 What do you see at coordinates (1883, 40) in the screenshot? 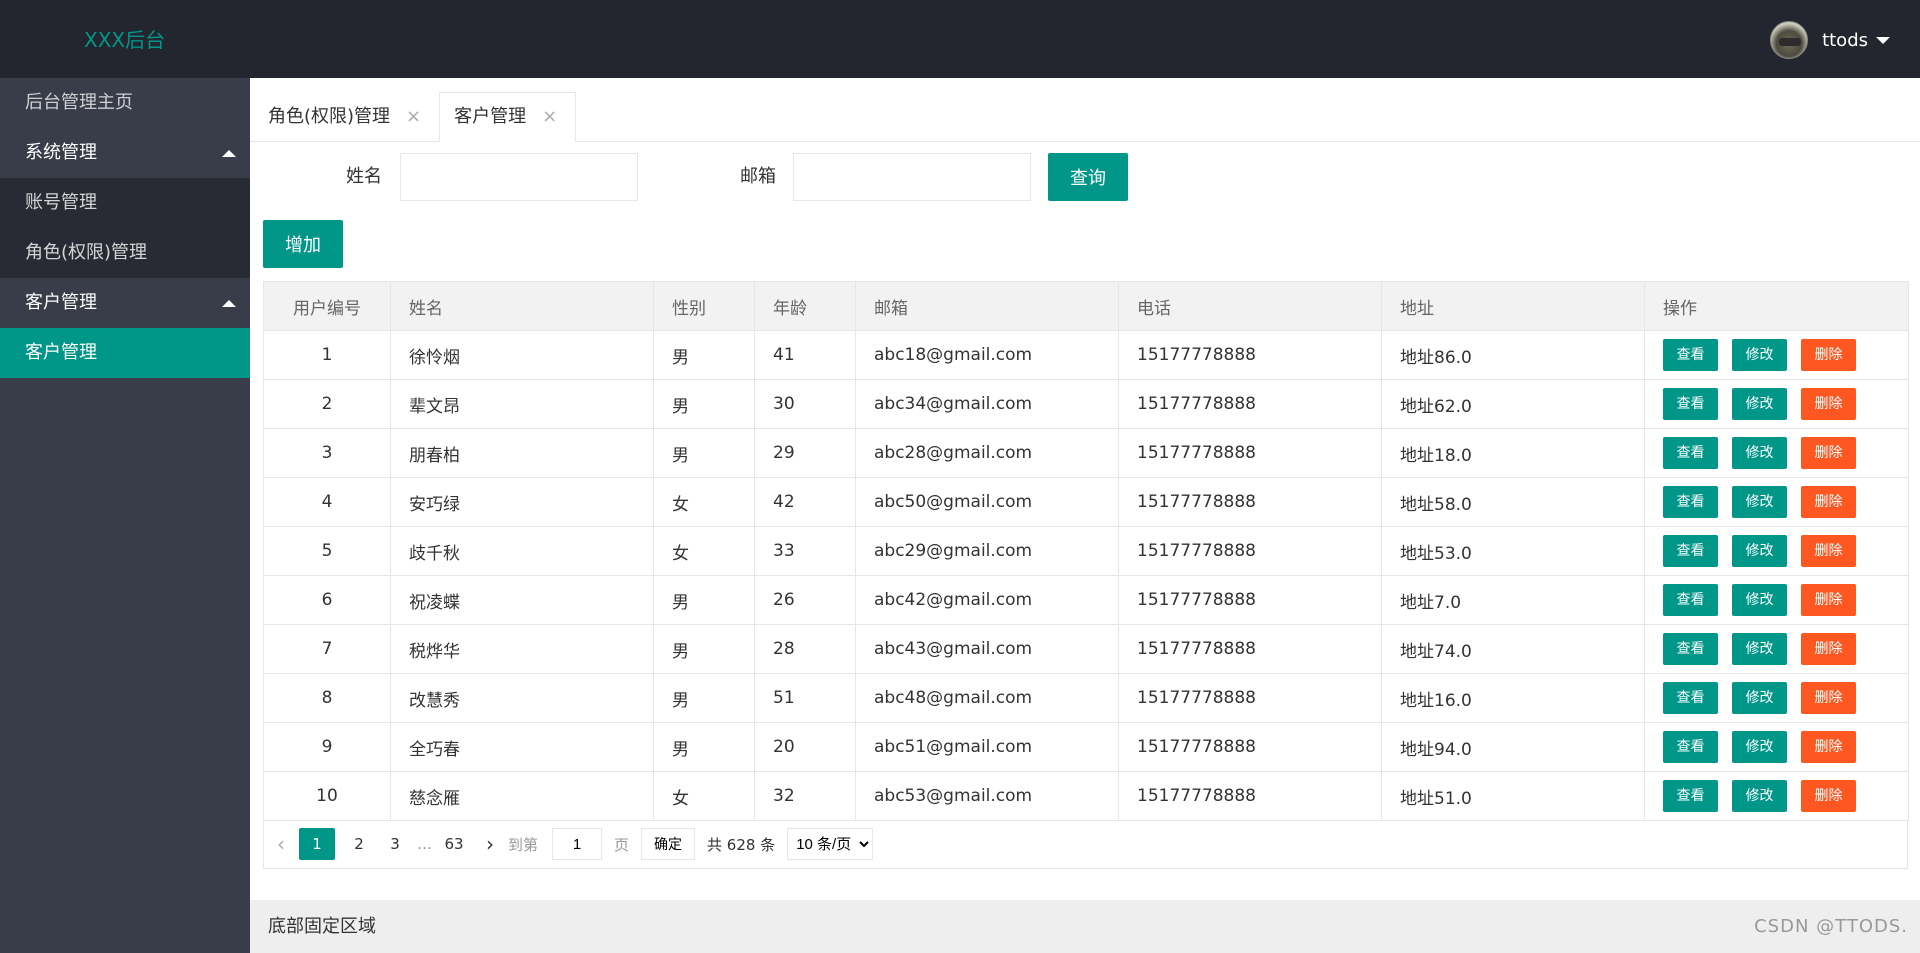
I see `caret-down-icon` at bounding box center [1883, 40].